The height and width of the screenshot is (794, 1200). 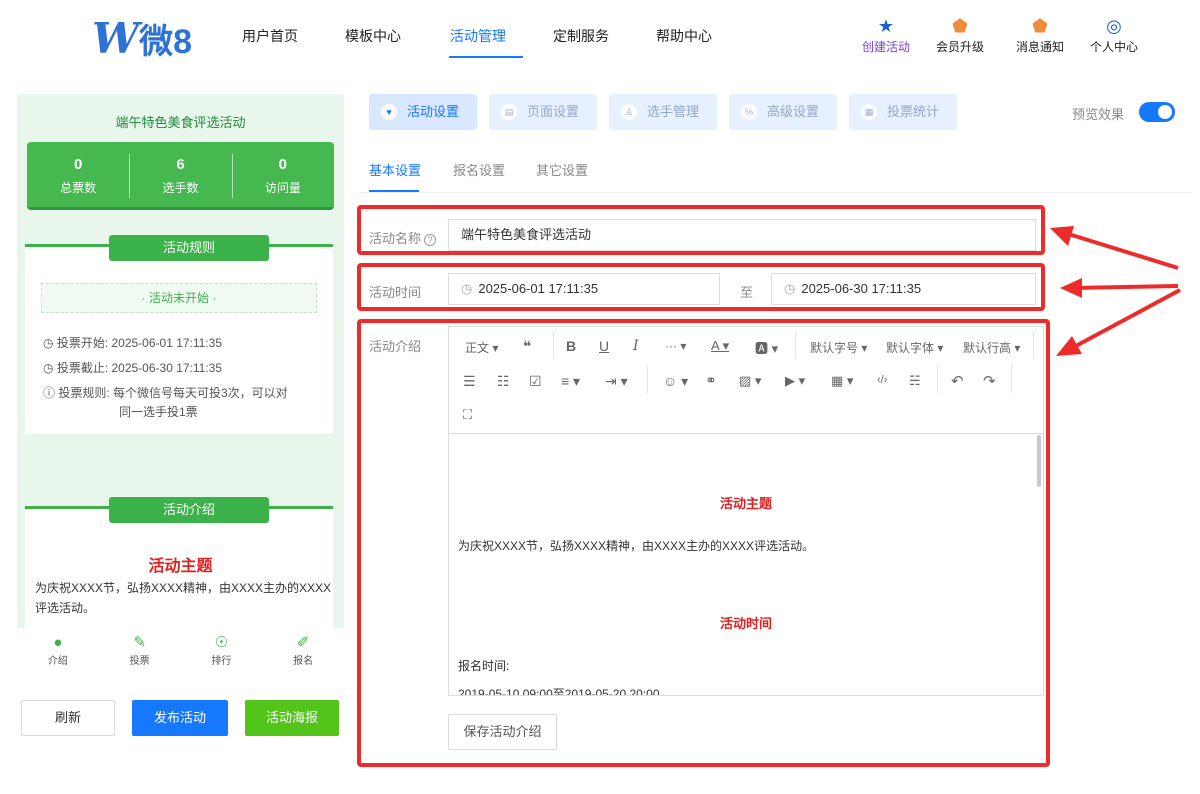 What do you see at coordinates (166, 42) in the screenshot?
I see `logo-text: 微8` at bounding box center [166, 42].